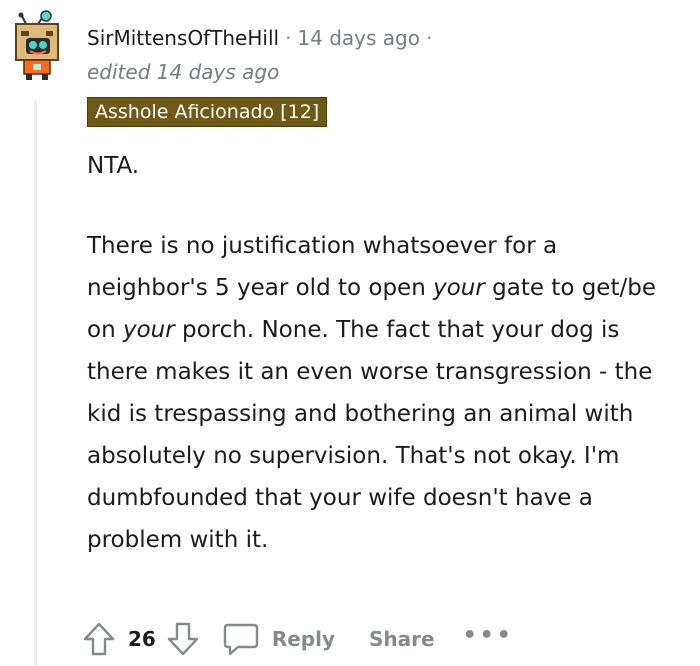 Image resolution: width=700 pixels, height=666 pixels. I want to click on user-avatar, so click(37, 46).